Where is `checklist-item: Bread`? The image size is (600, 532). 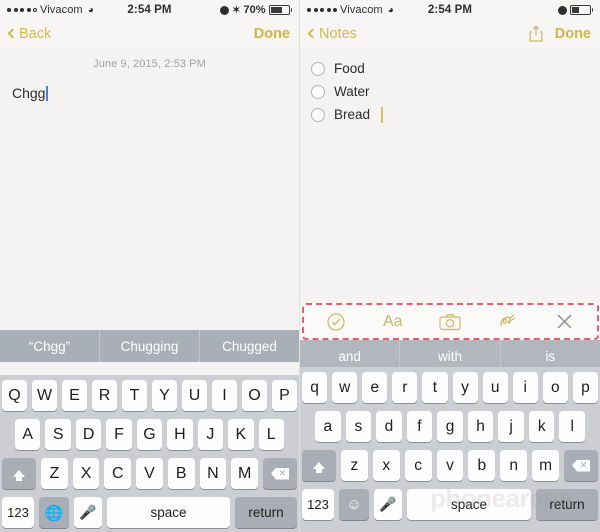
checklist-item: Bread is located at coordinates (455, 114).